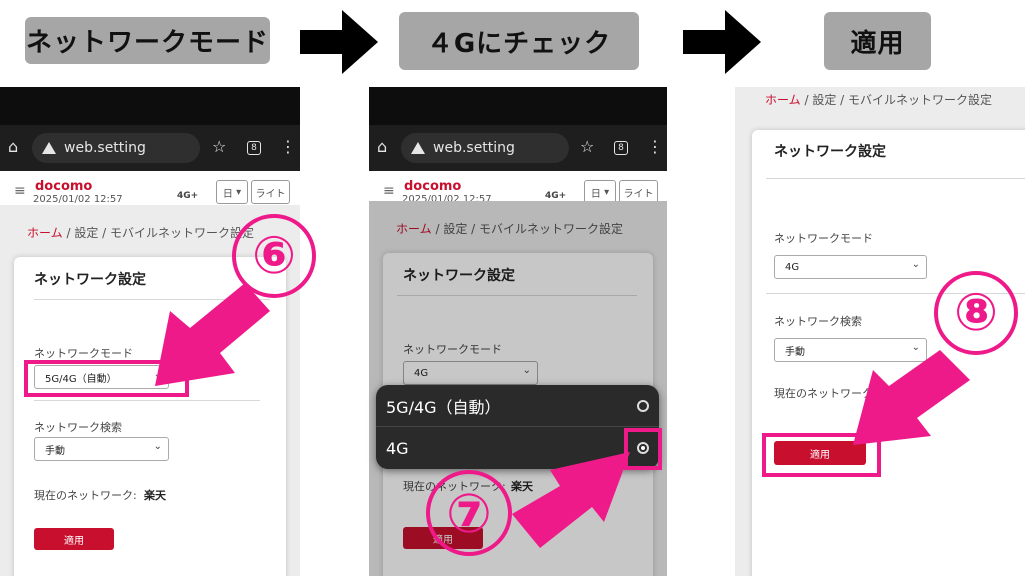 The width and height of the screenshot is (1025, 576). Describe the element at coordinates (850, 267) in the screenshot. I see `network-mode-select: 4G ⌄` at that location.